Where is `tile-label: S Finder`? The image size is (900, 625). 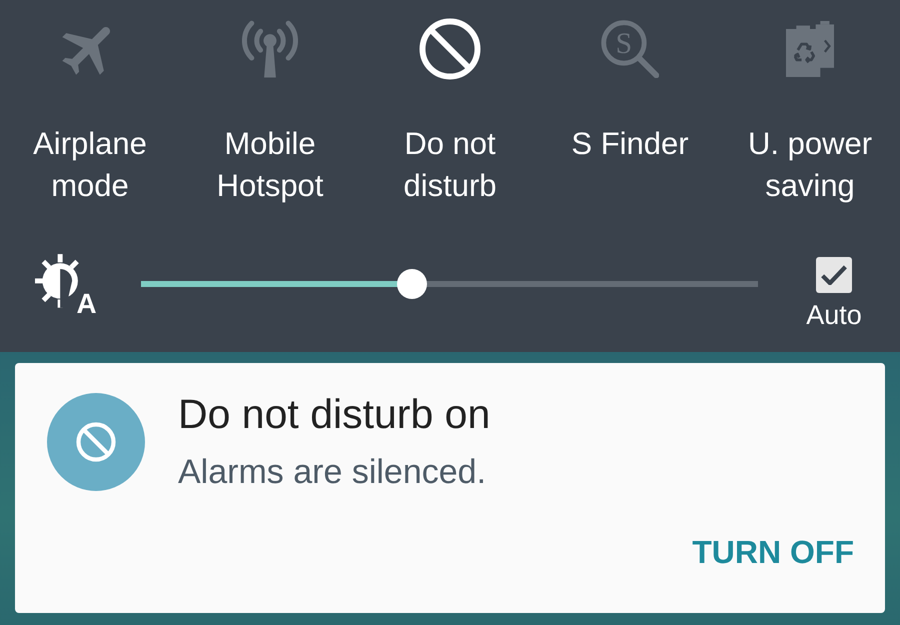 tile-label: S Finder is located at coordinates (630, 144).